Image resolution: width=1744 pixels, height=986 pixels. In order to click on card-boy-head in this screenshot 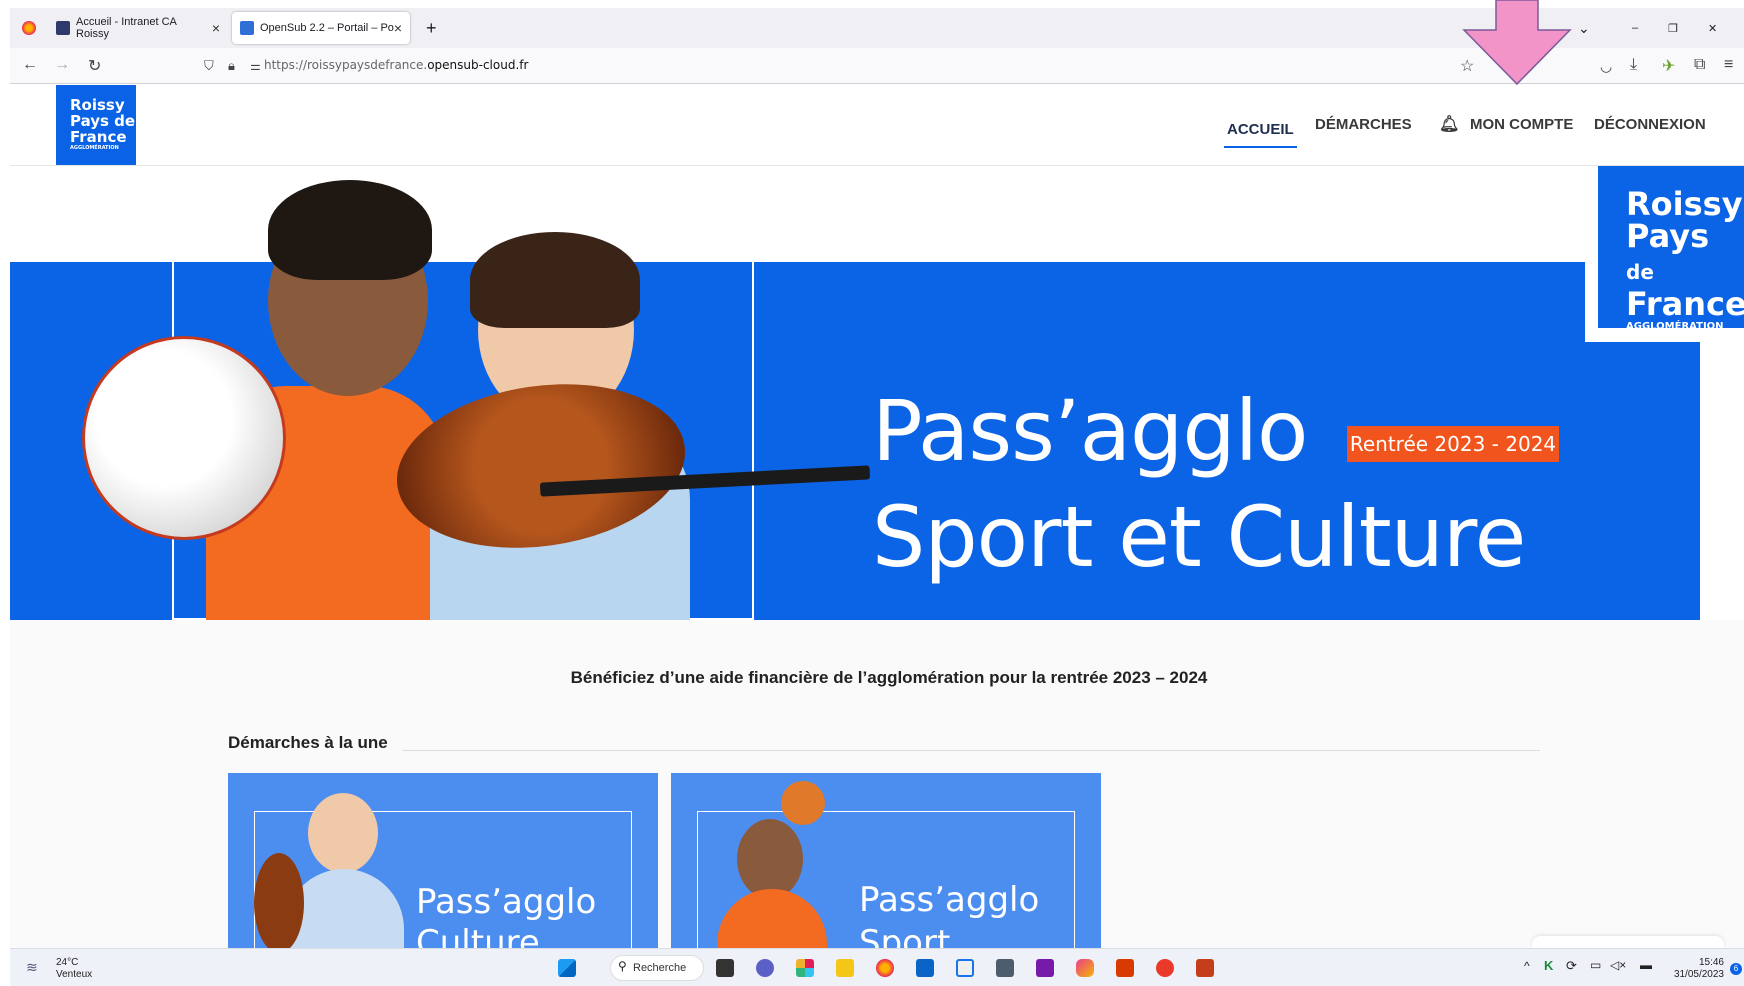, I will do `click(770, 859)`.